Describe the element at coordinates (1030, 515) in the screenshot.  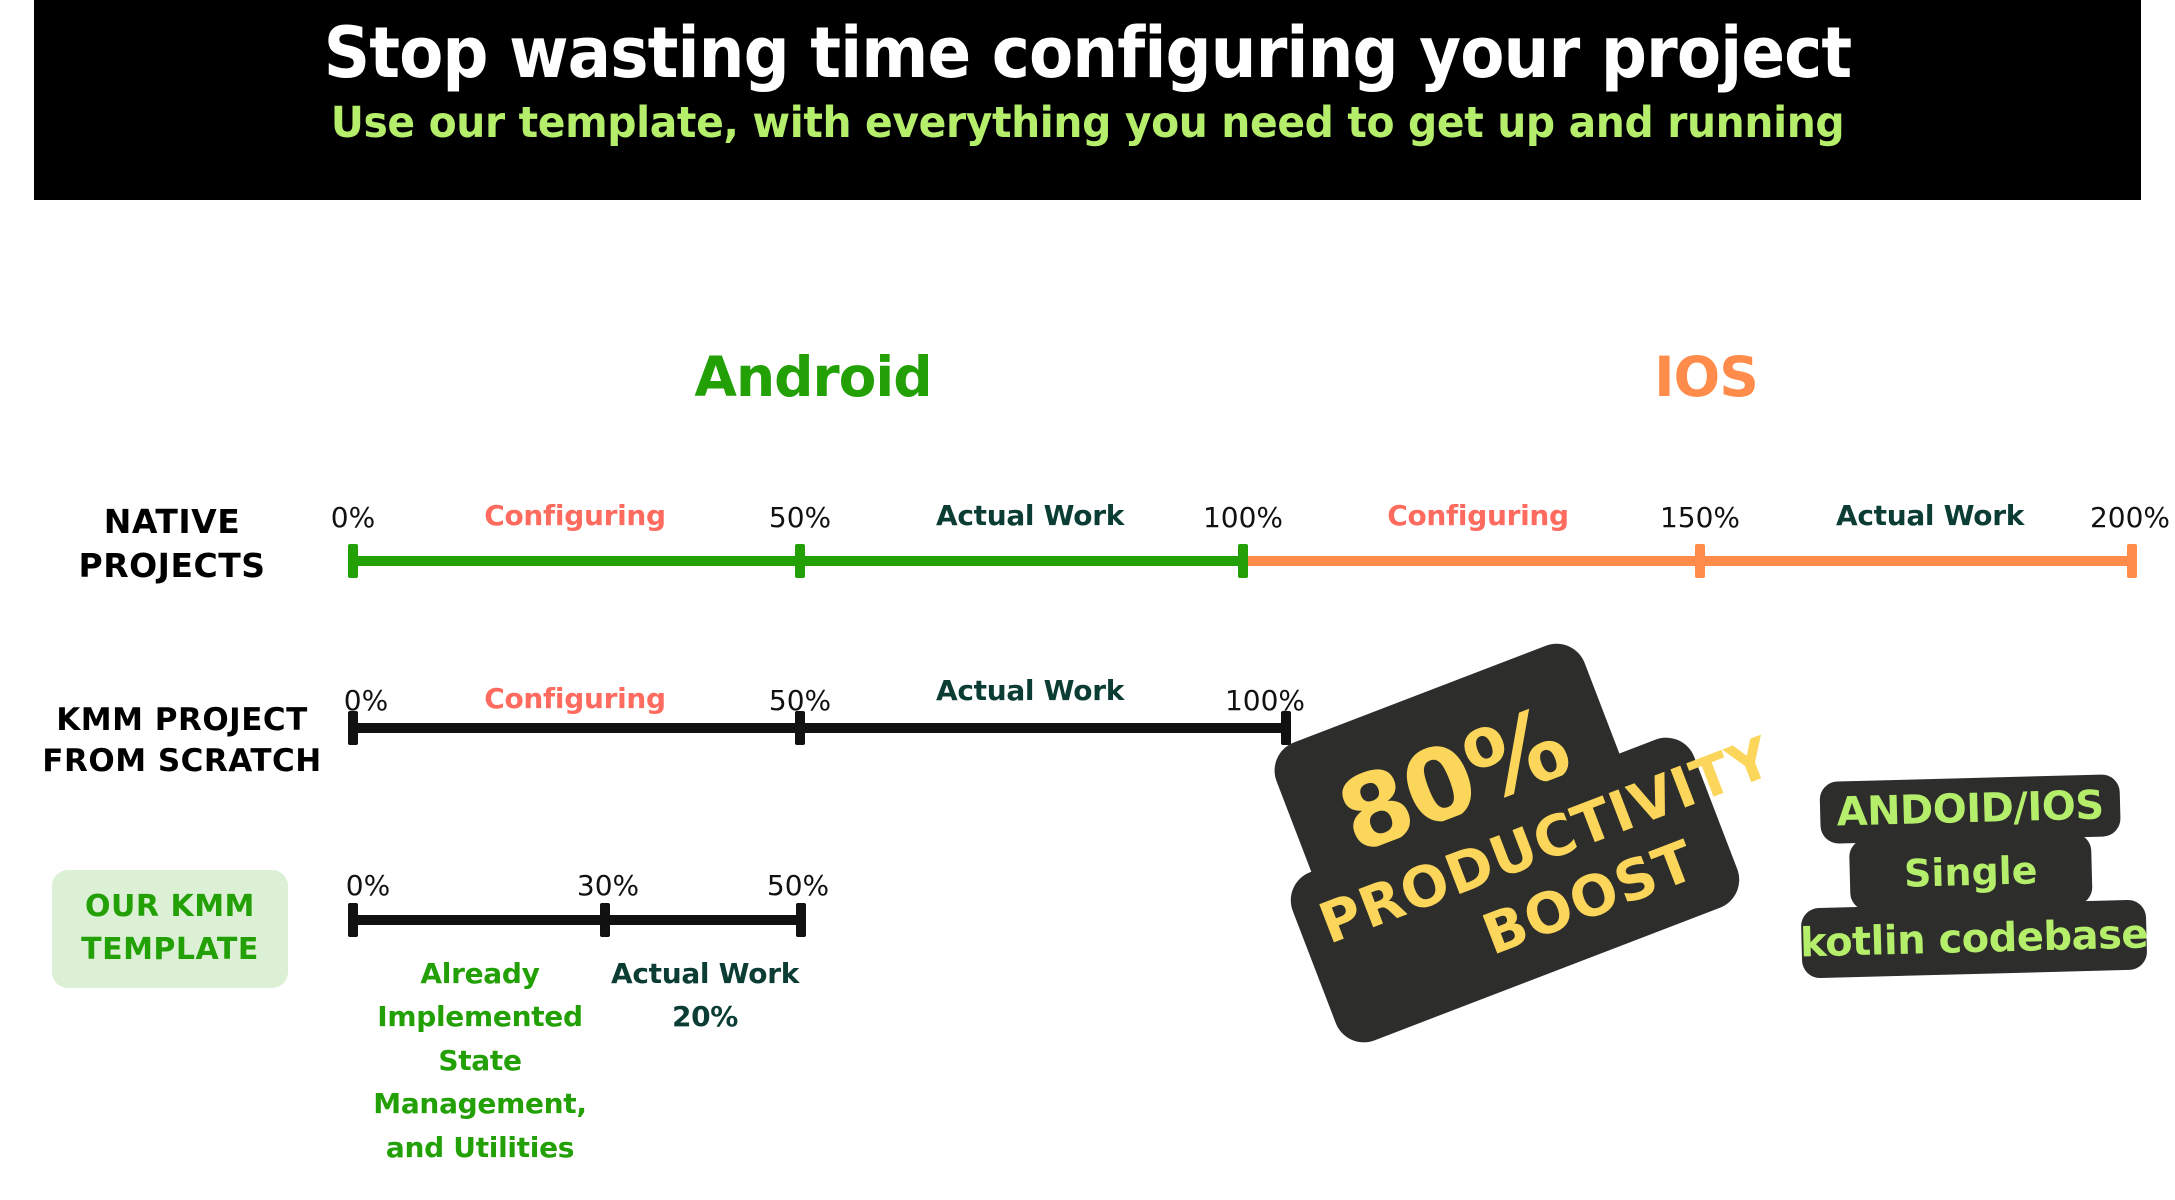
I see `row1-segment-label-actual-work-android: Actual Work` at that location.